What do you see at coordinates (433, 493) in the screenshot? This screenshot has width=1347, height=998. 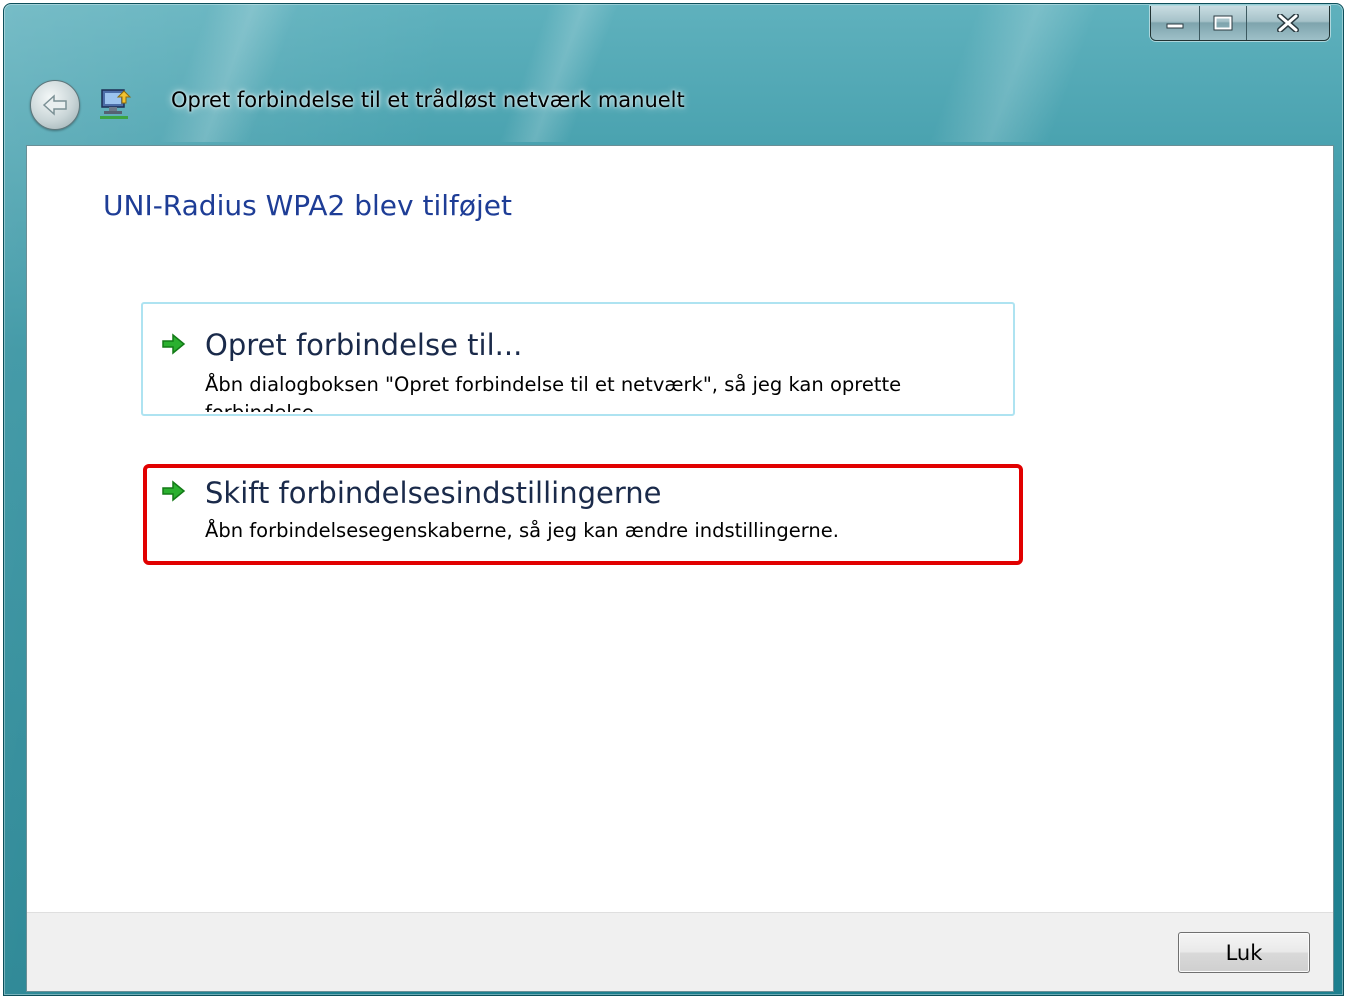 I see `command-link-title: Skift forbindelsesindstillingerne` at bounding box center [433, 493].